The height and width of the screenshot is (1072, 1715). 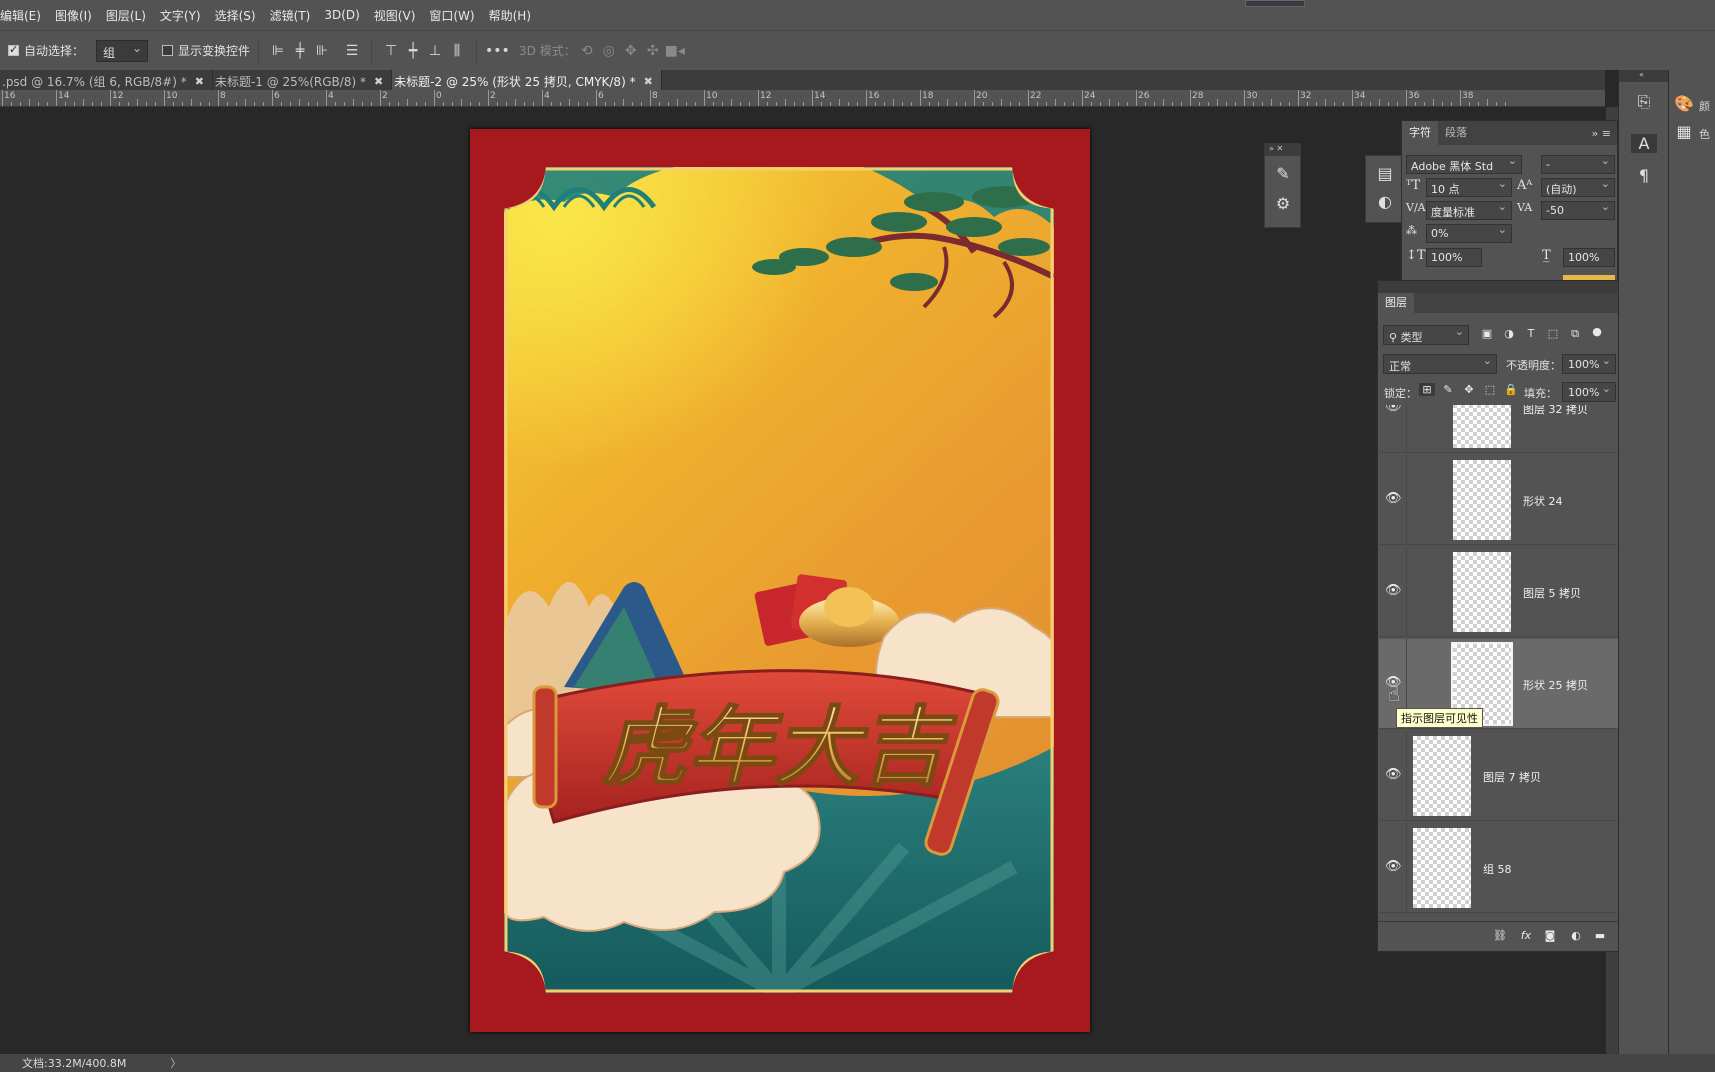 What do you see at coordinates (609, 51) in the screenshot?
I see `3d-roll-icon: ◎` at bounding box center [609, 51].